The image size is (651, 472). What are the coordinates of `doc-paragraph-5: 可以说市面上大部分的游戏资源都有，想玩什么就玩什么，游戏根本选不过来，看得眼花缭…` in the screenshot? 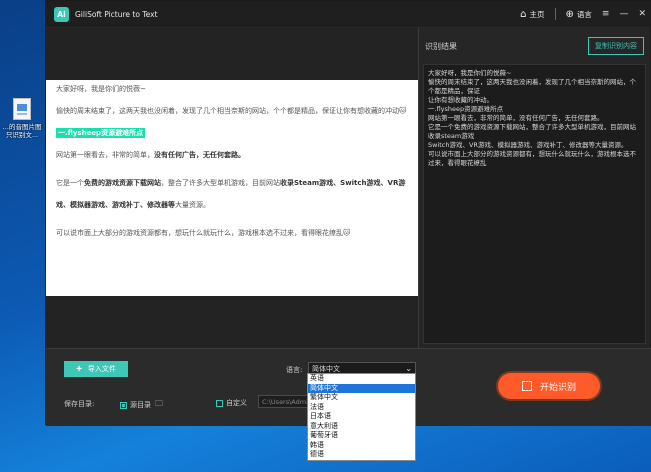 It's located at (203, 233).